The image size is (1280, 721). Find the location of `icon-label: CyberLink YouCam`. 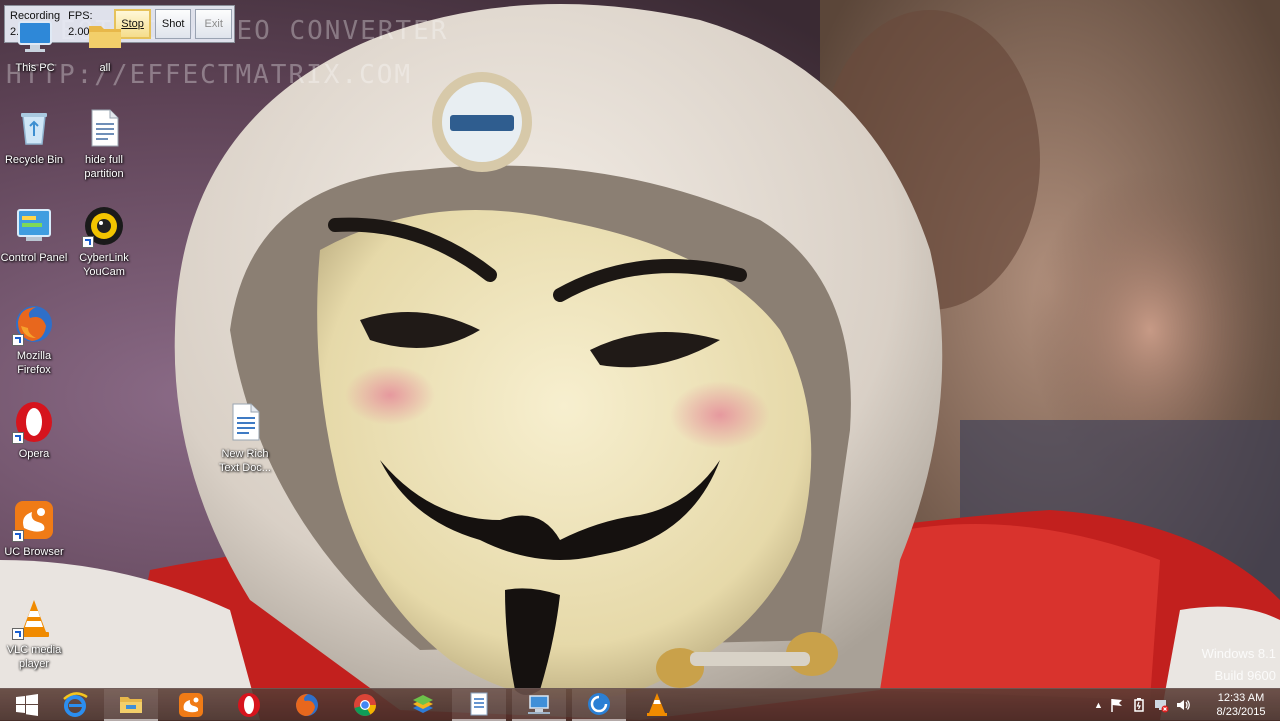

icon-label: CyberLink YouCam is located at coordinates (104, 265).